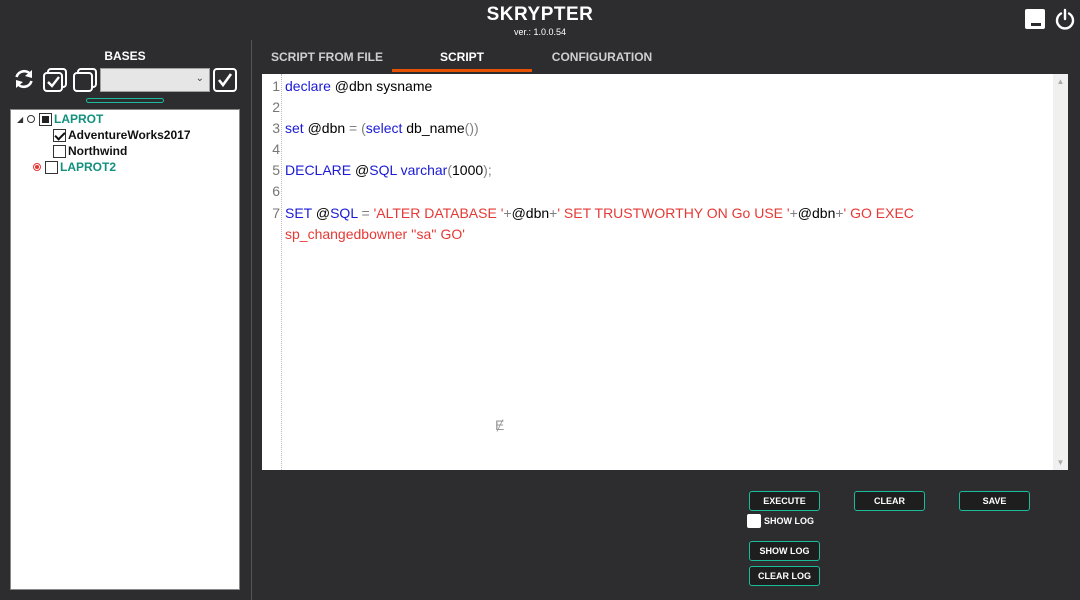  I want to click on line-number: 3, so click(276, 128).